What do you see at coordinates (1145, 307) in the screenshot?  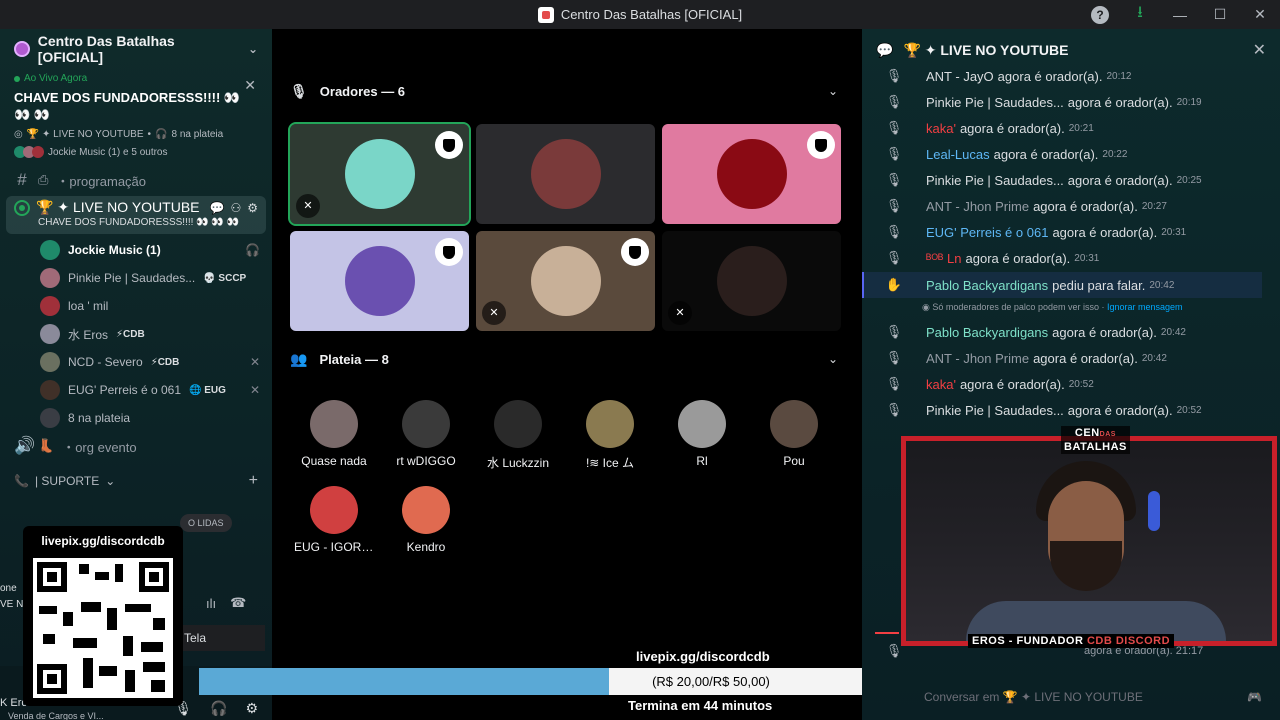 I see `ignore-message-link: Ignorar mensagem` at bounding box center [1145, 307].